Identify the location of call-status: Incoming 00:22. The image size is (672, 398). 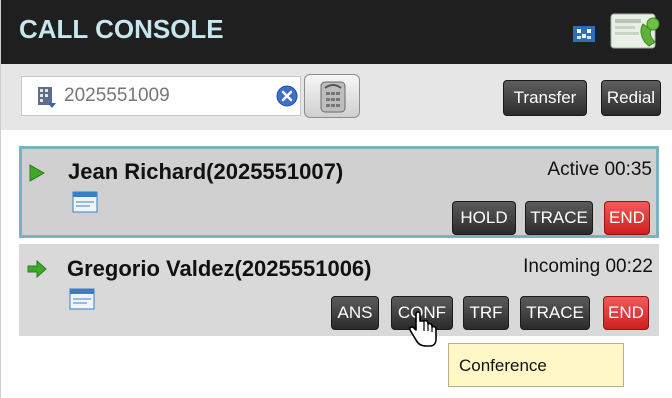
(588, 266).